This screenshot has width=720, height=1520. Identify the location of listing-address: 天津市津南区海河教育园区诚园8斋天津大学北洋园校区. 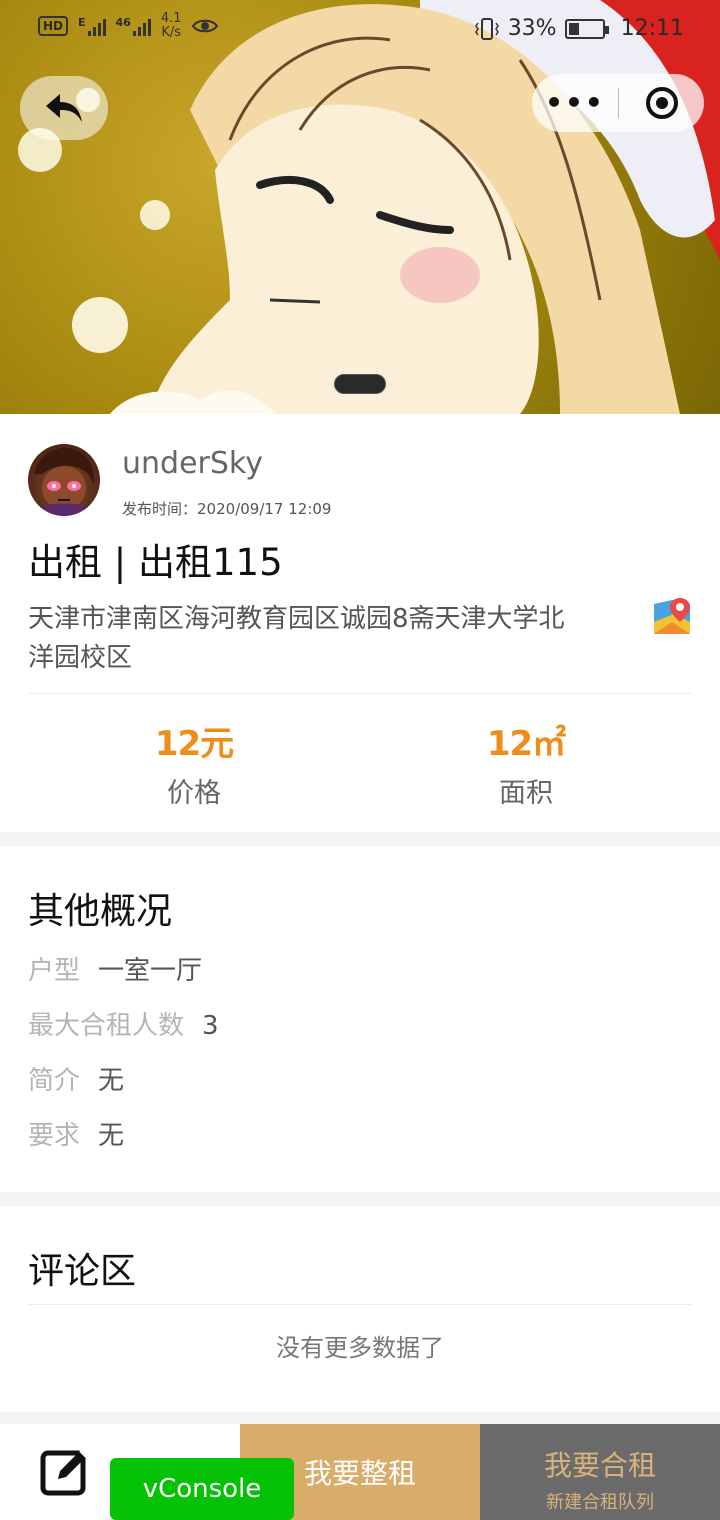
(296, 638).